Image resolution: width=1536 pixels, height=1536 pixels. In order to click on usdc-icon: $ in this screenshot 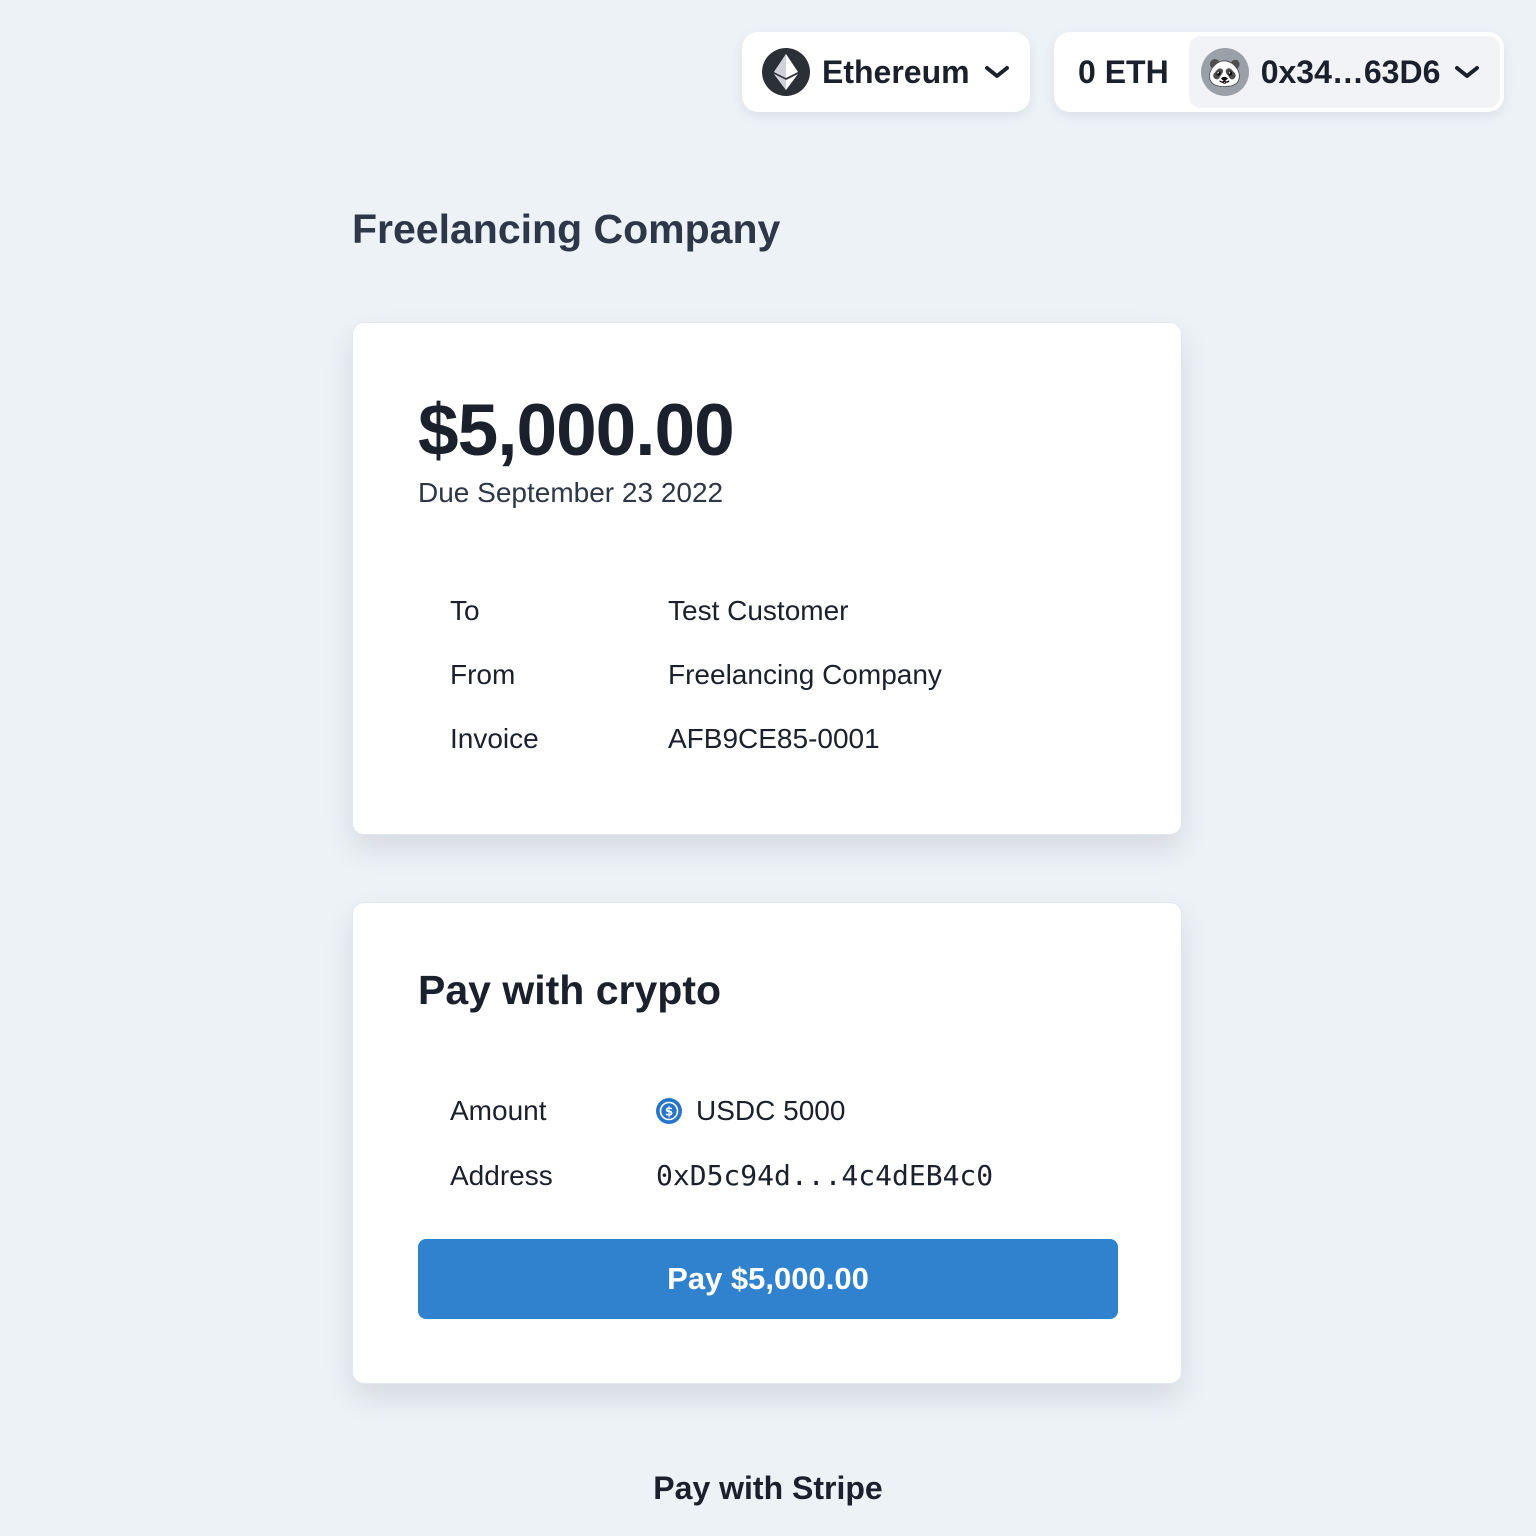, I will do `click(669, 1111)`.